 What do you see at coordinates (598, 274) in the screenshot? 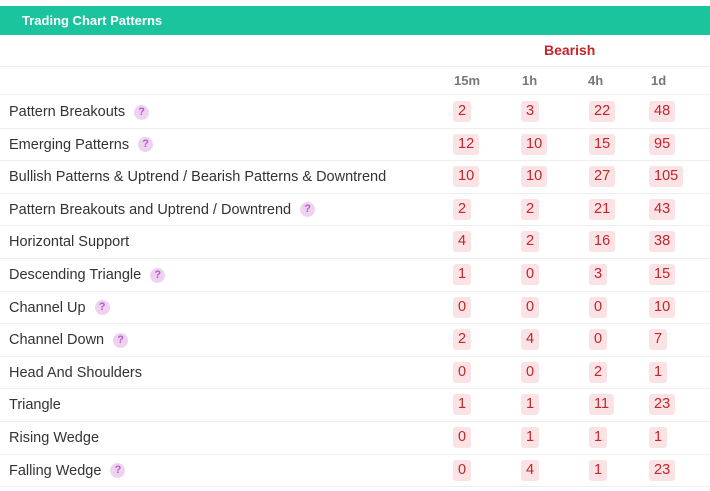
I see `count-badge-4h: 3` at bounding box center [598, 274].